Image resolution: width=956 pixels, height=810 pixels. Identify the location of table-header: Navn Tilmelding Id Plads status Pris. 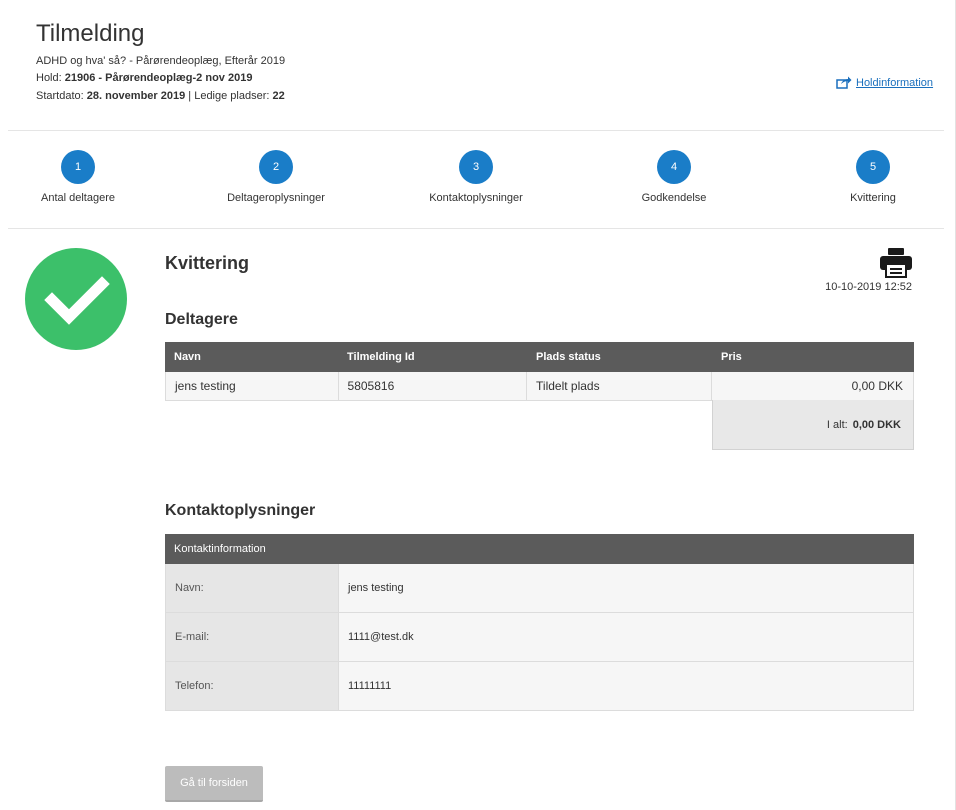
(539, 357).